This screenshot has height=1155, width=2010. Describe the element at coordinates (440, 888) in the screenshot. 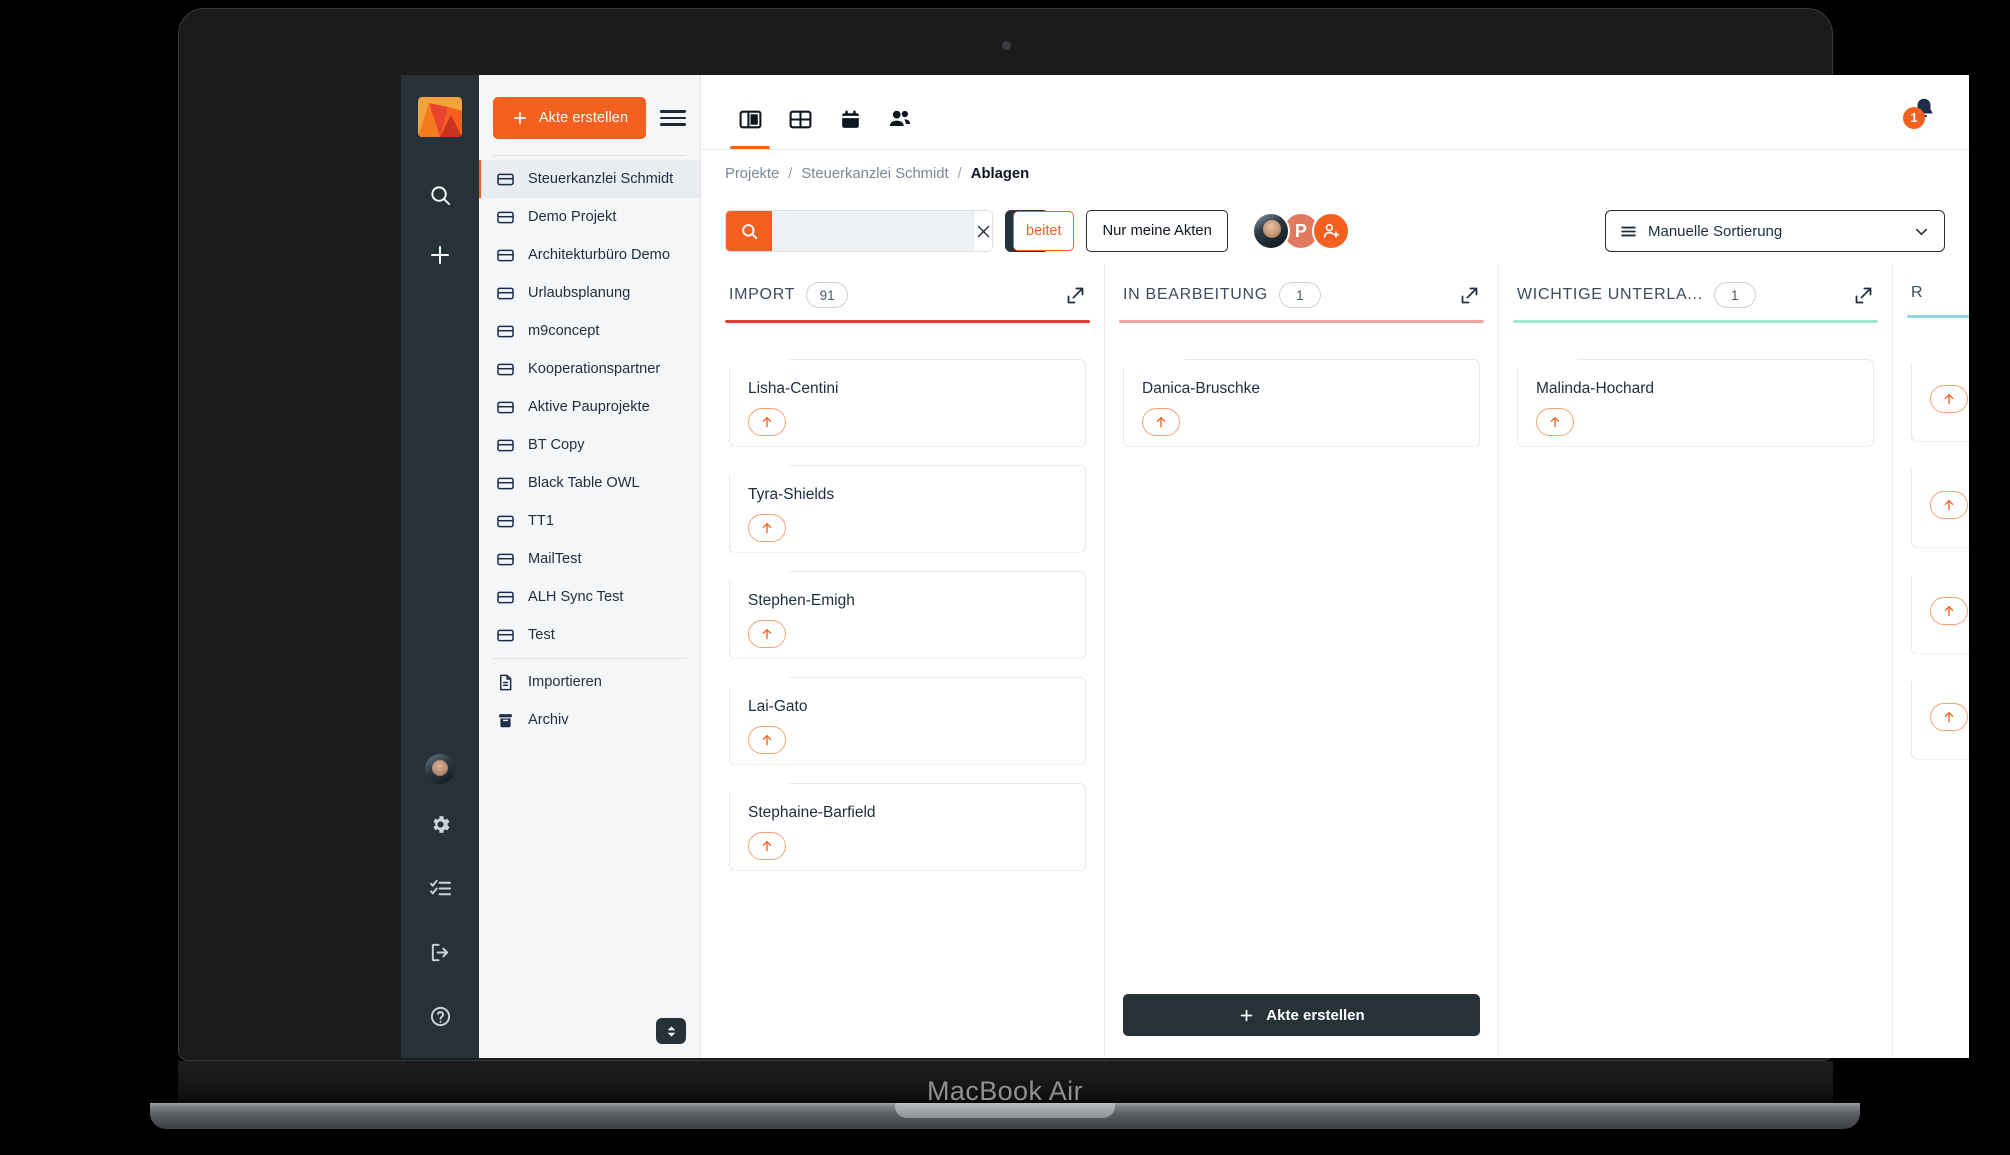

I see `tasks-list-icon` at that location.